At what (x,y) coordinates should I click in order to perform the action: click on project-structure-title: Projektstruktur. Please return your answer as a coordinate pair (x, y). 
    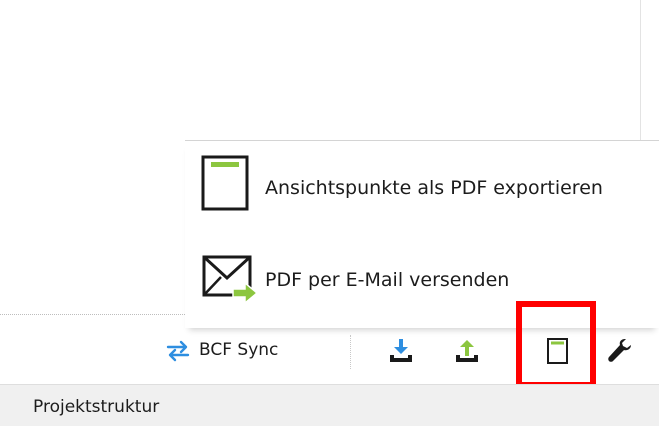
    Looking at the image, I should click on (96, 407).